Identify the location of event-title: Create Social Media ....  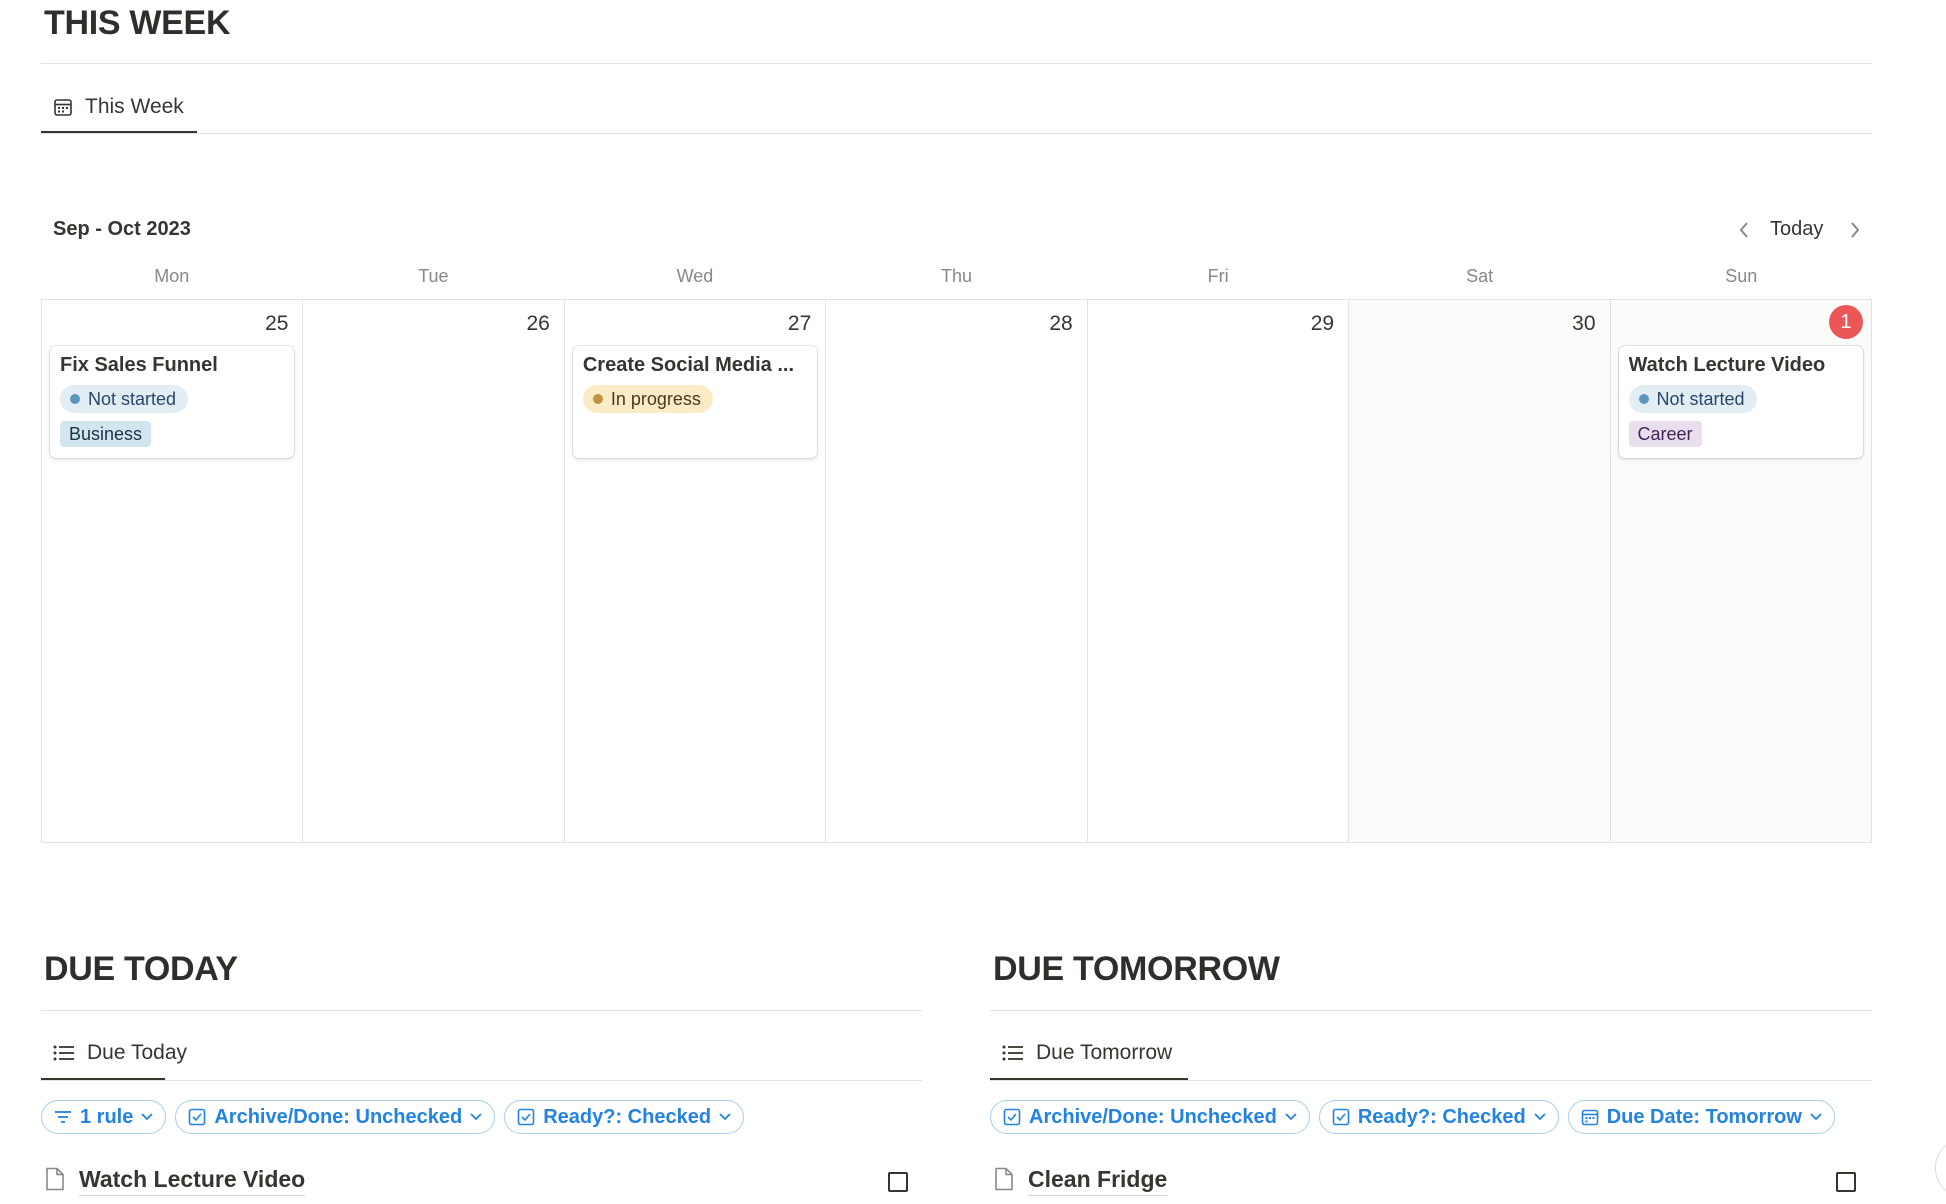
(688, 365).